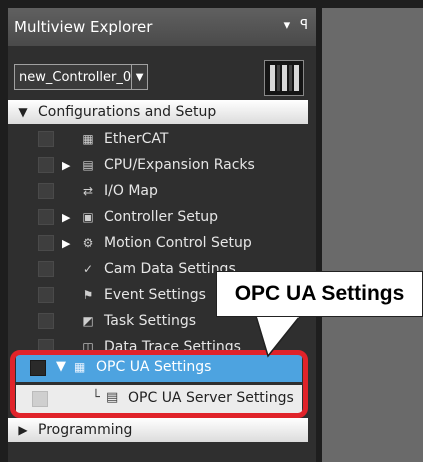 This screenshot has width=423, height=462. Describe the element at coordinates (150, 321) in the screenshot. I see `tree-item-label: Task Settings` at that location.